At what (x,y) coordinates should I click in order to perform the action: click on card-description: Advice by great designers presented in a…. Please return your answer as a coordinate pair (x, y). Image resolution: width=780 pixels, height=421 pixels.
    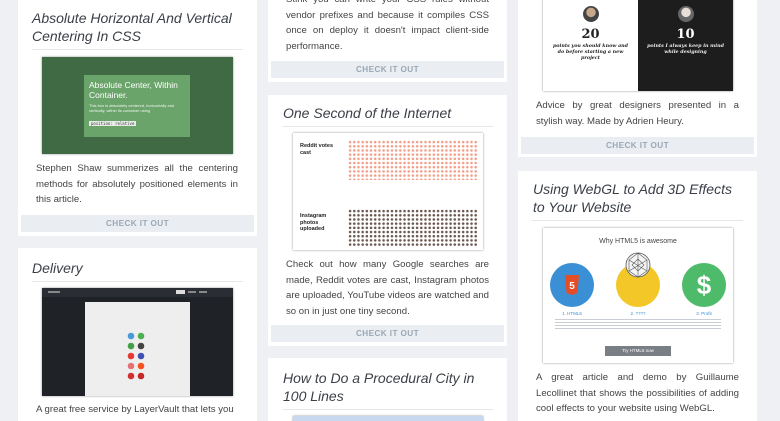
    Looking at the image, I should click on (637, 113).